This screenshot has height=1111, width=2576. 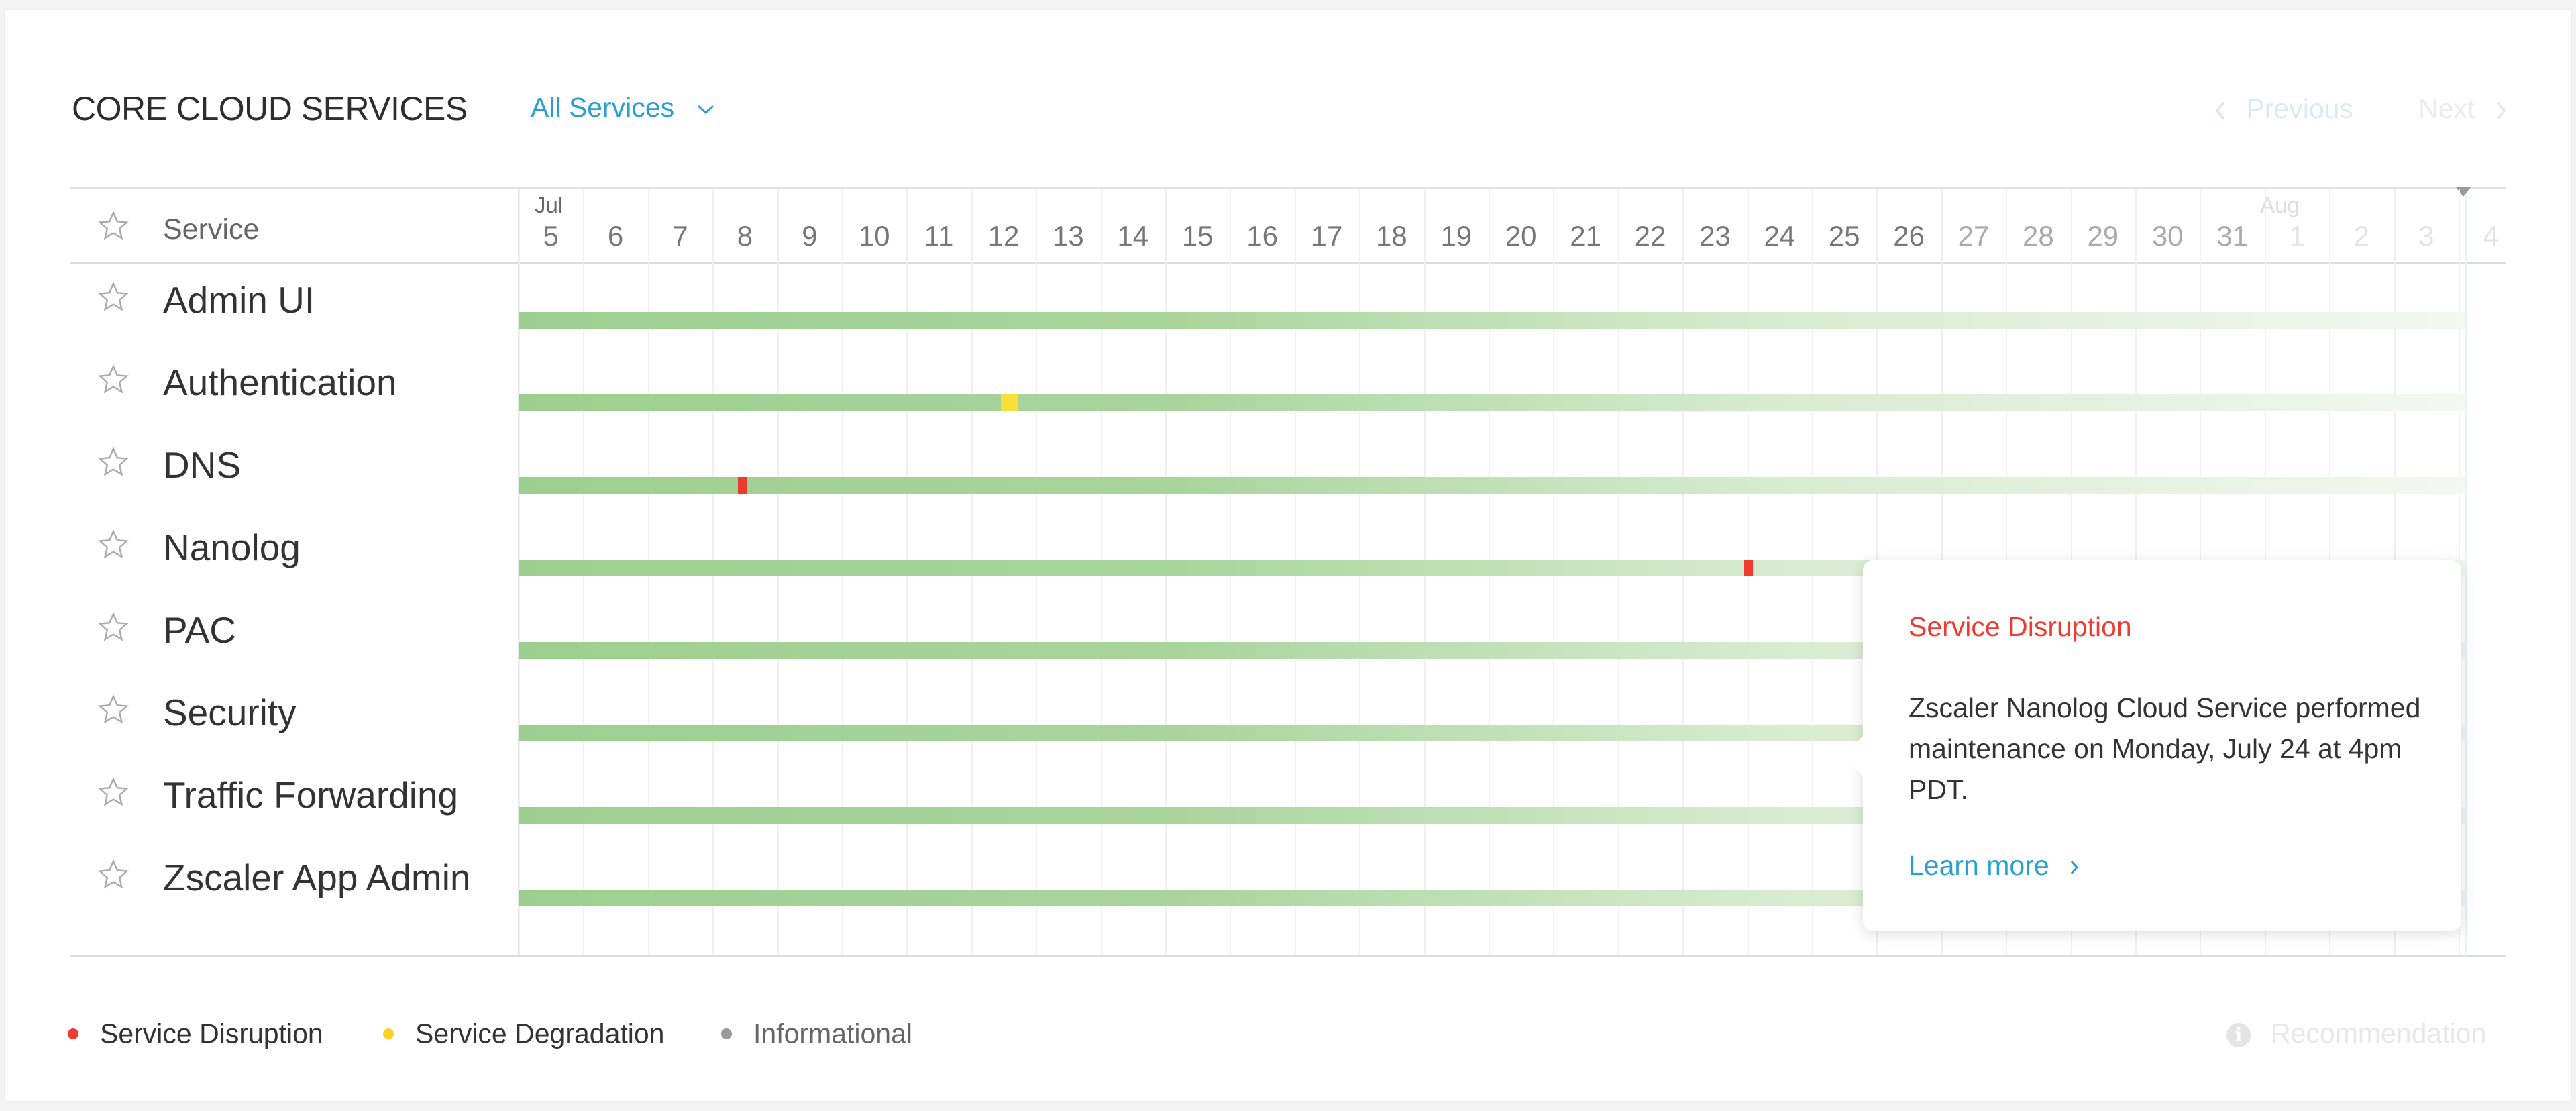 What do you see at coordinates (1973, 236) in the screenshot?
I see `day-label: 27` at bounding box center [1973, 236].